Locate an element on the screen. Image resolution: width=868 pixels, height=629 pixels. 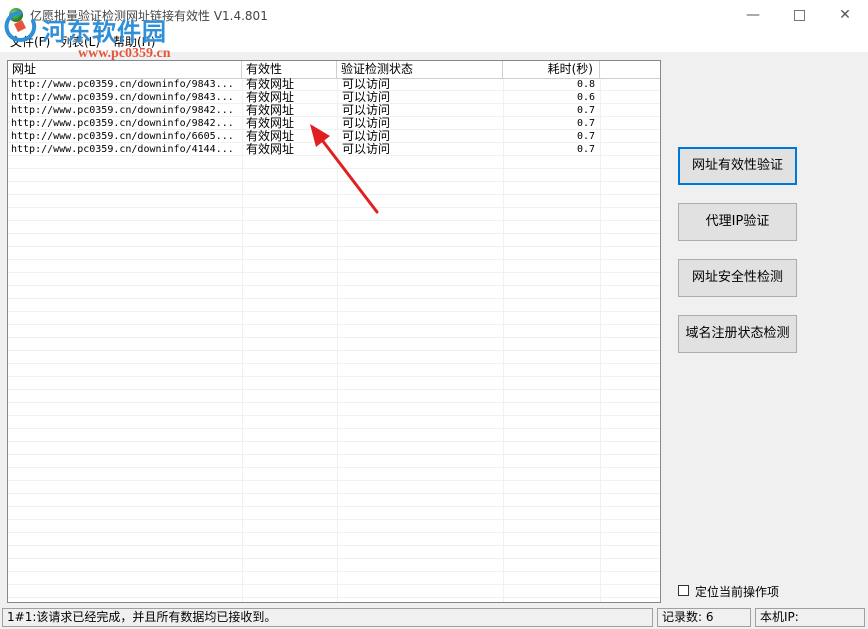
url-validity-button: 网址有效性验证 is located at coordinates (737, 166).